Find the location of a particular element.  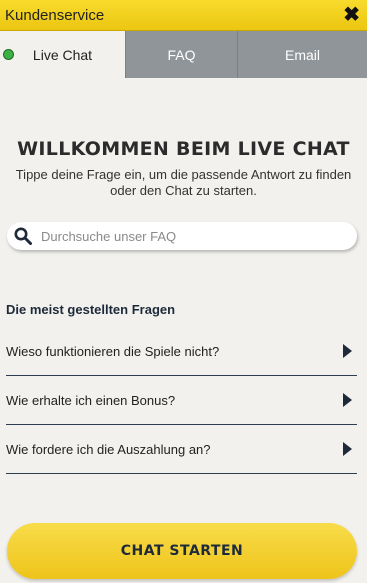

search-bar is located at coordinates (182, 236).